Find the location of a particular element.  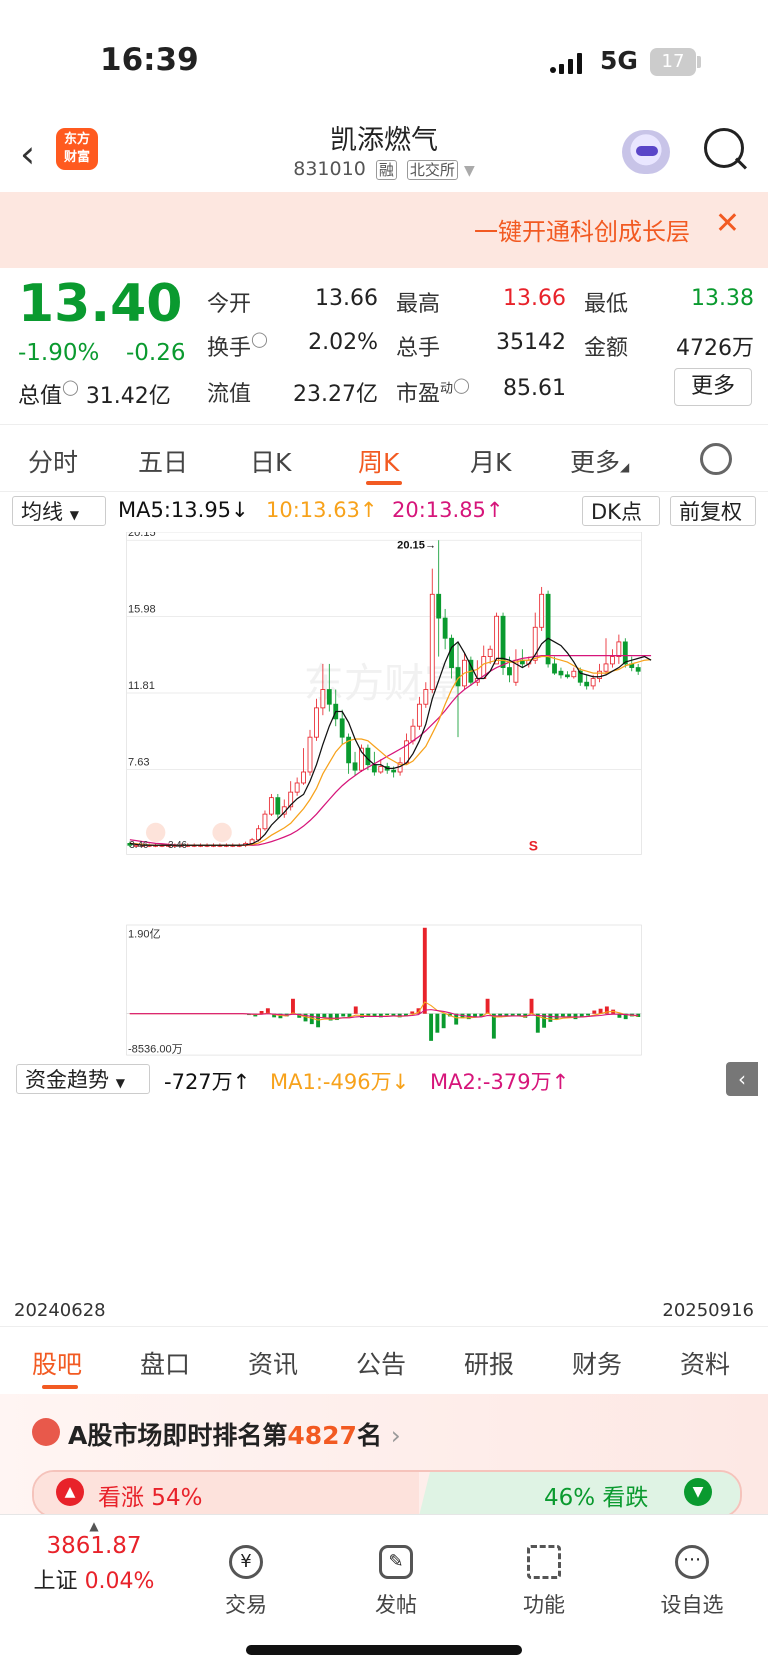

date-range: 20240628 20250916 is located at coordinates (384, 1311).